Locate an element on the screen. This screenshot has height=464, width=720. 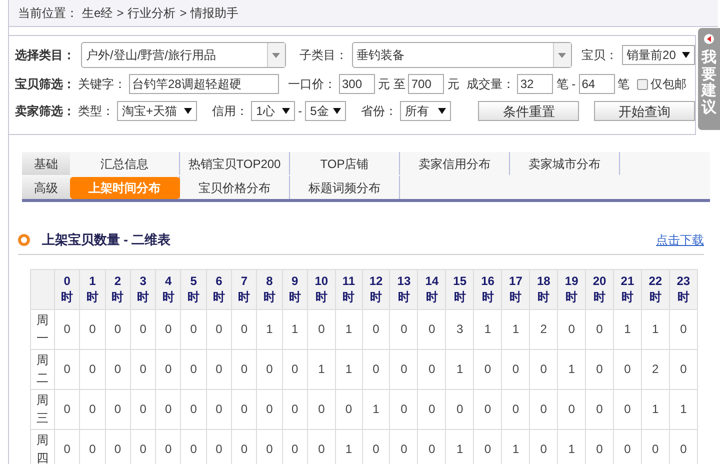
input-field: 32 is located at coordinates (535, 84).